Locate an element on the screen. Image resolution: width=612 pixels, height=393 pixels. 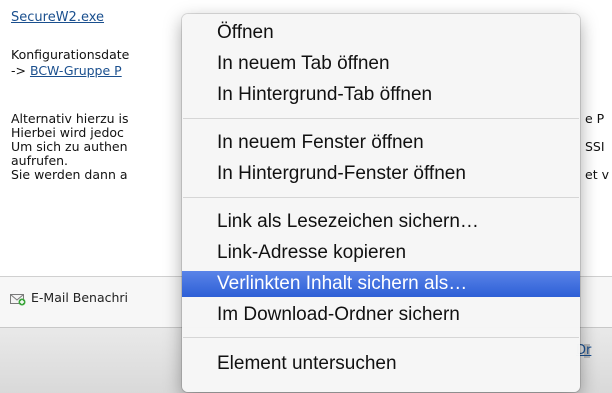
menu-item-open-new-window: In neuem Fenster öffnen is located at coordinates (381, 143).